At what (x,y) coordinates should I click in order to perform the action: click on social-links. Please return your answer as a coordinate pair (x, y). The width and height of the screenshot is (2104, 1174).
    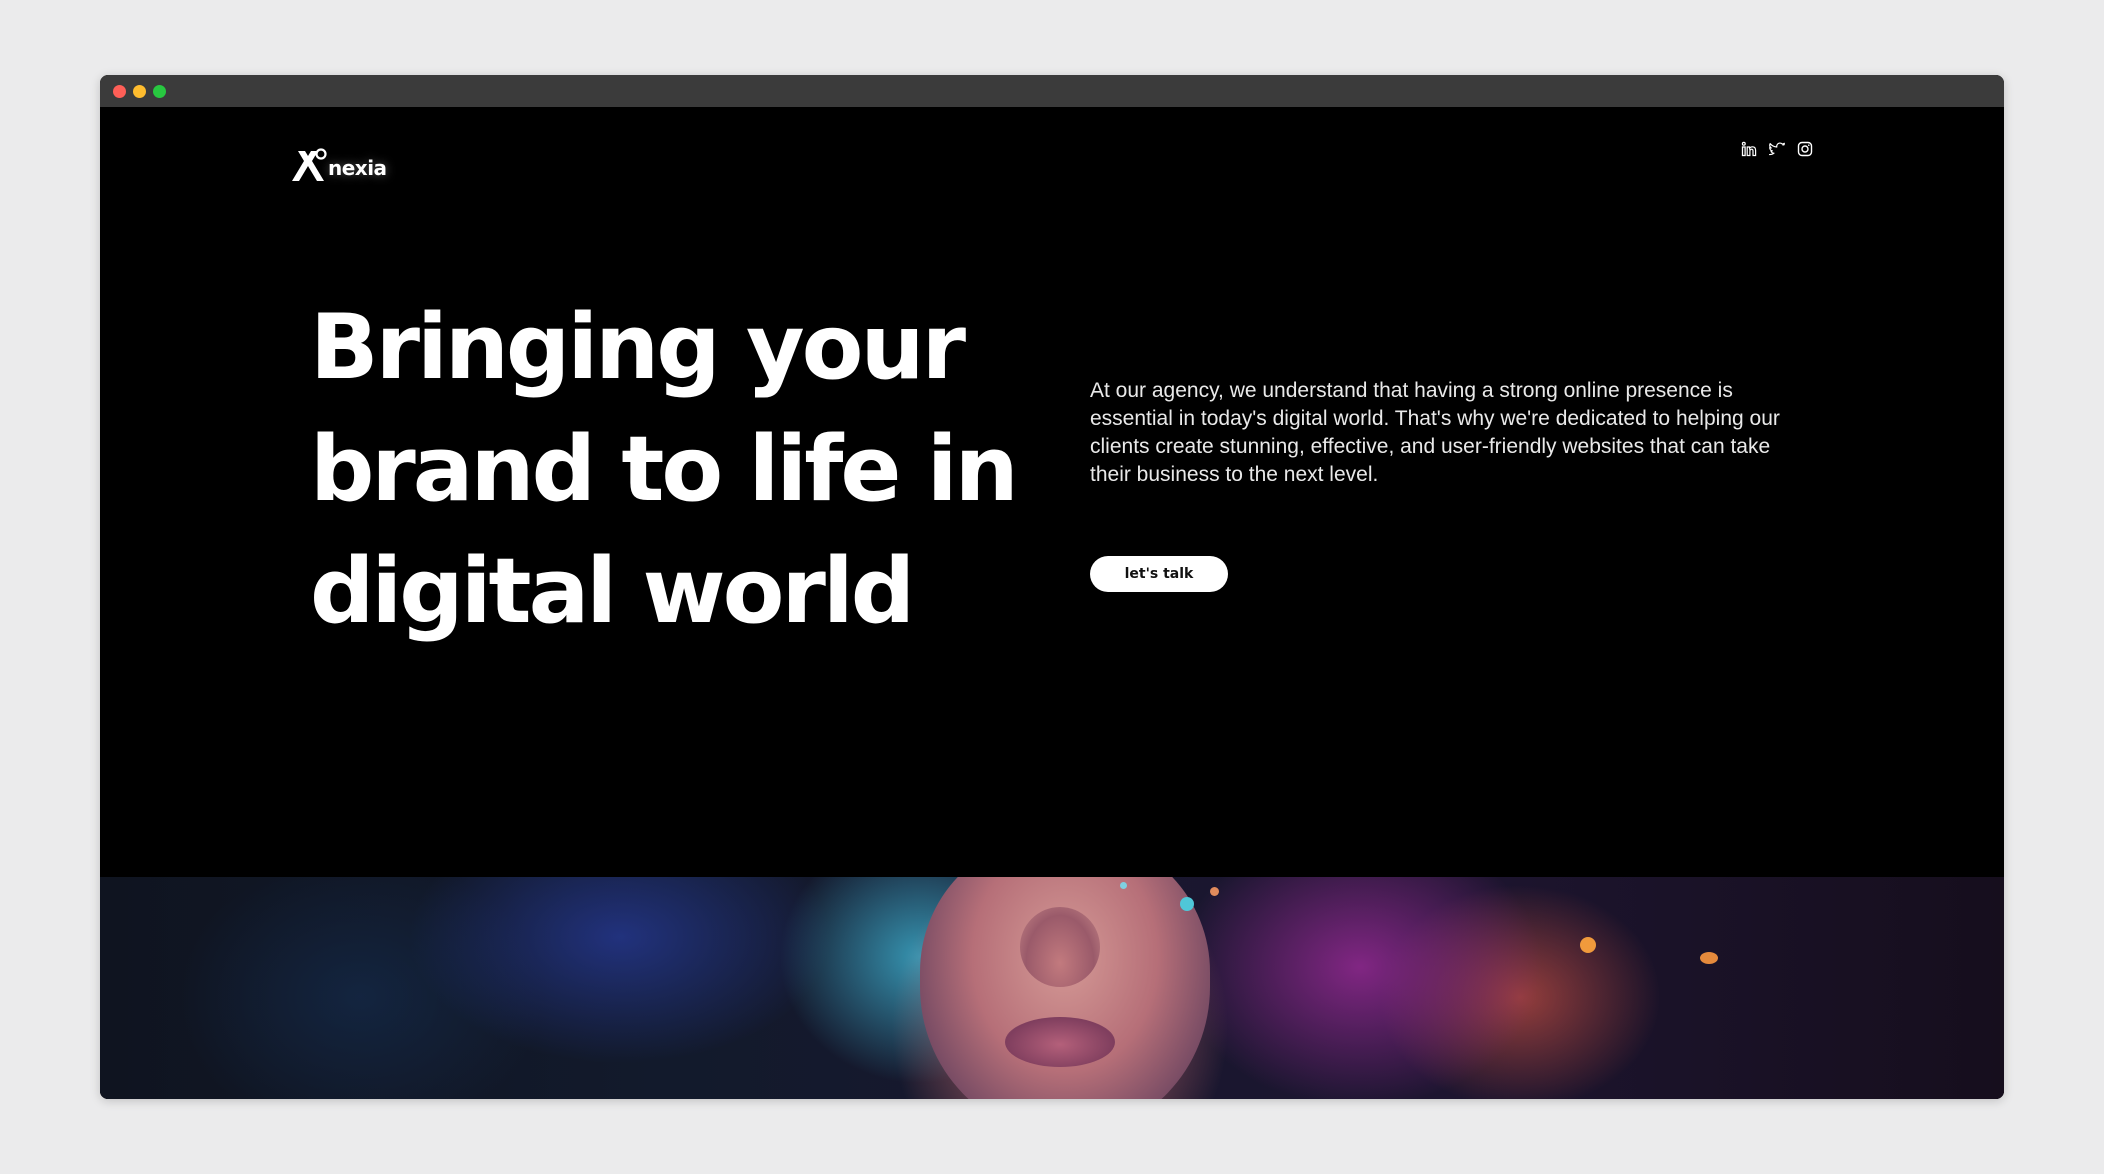
    Looking at the image, I should click on (1777, 149).